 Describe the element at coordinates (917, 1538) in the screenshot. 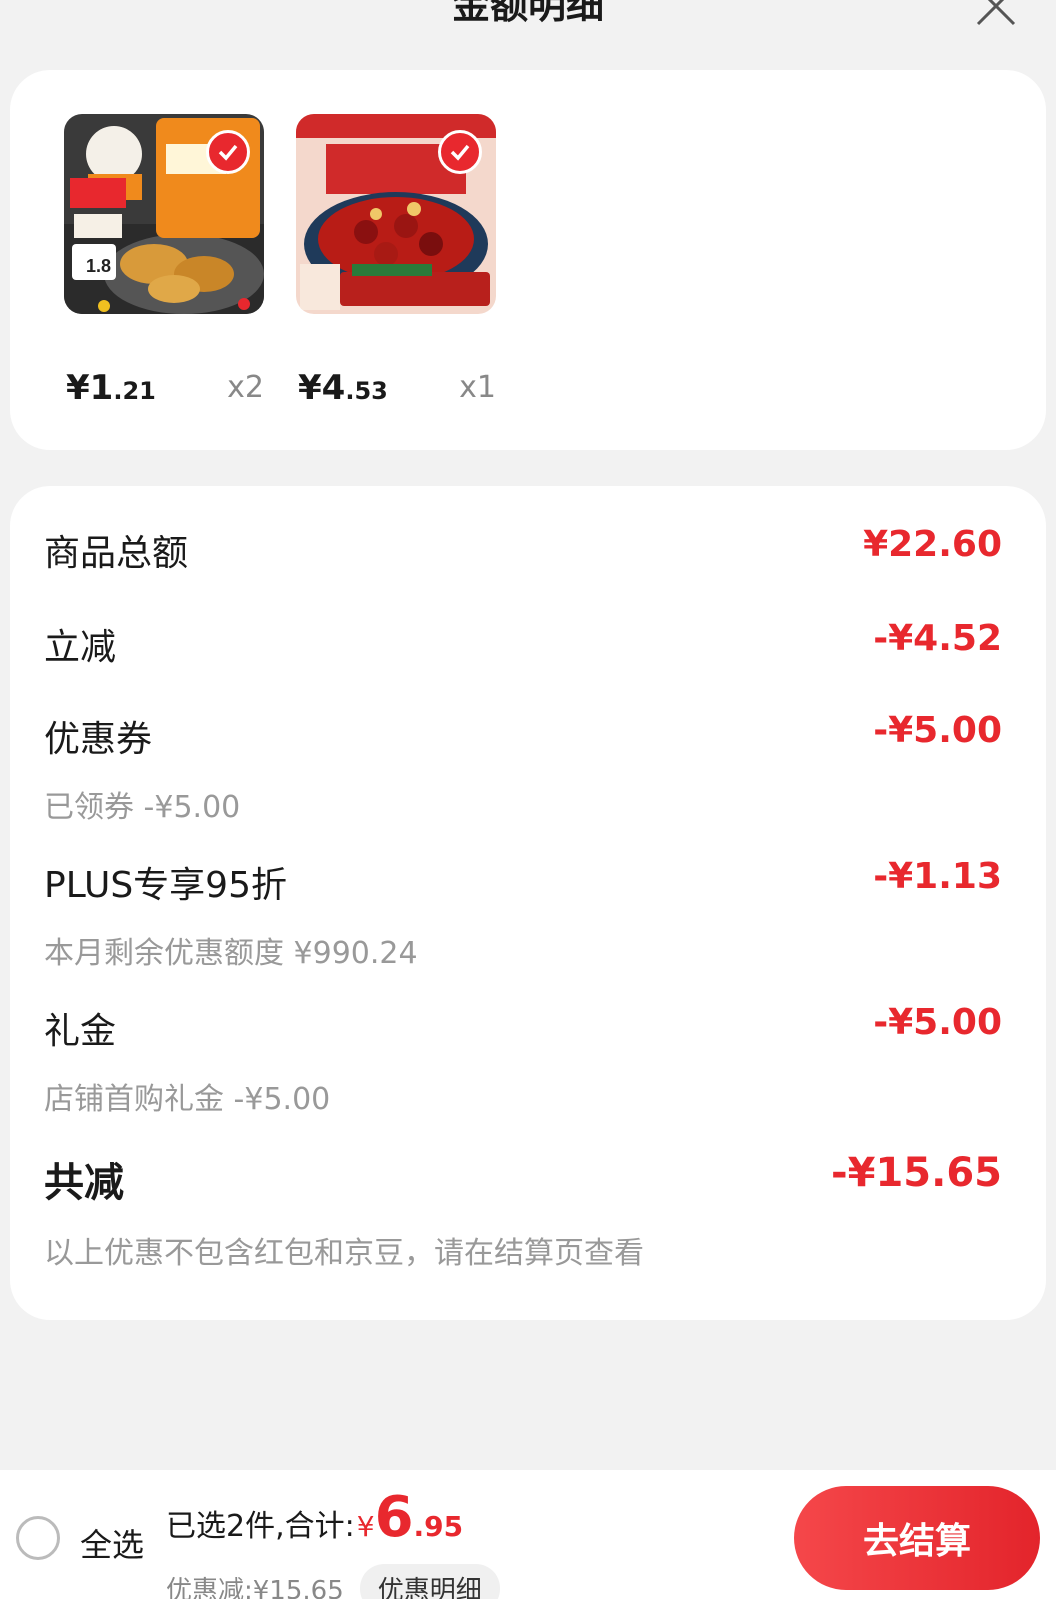

I see `checkout-button: 去结算` at that location.